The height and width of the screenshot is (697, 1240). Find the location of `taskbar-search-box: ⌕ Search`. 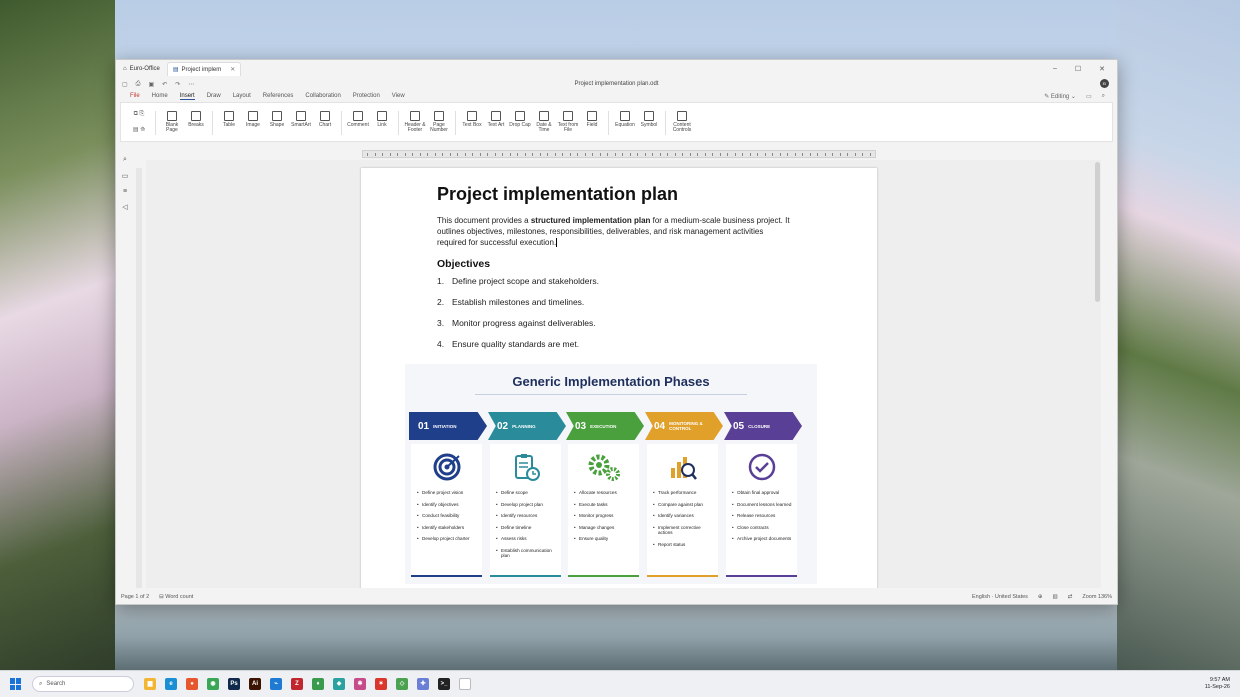

taskbar-search-box: ⌕ Search is located at coordinates (83, 684).